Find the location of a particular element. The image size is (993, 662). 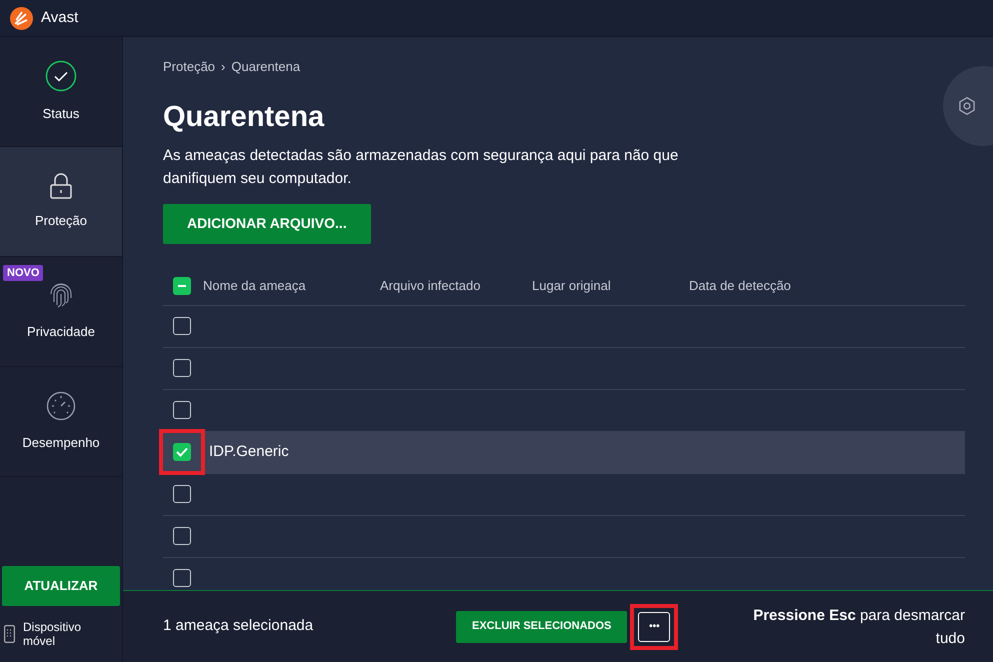

lock-icon is located at coordinates (61, 185).